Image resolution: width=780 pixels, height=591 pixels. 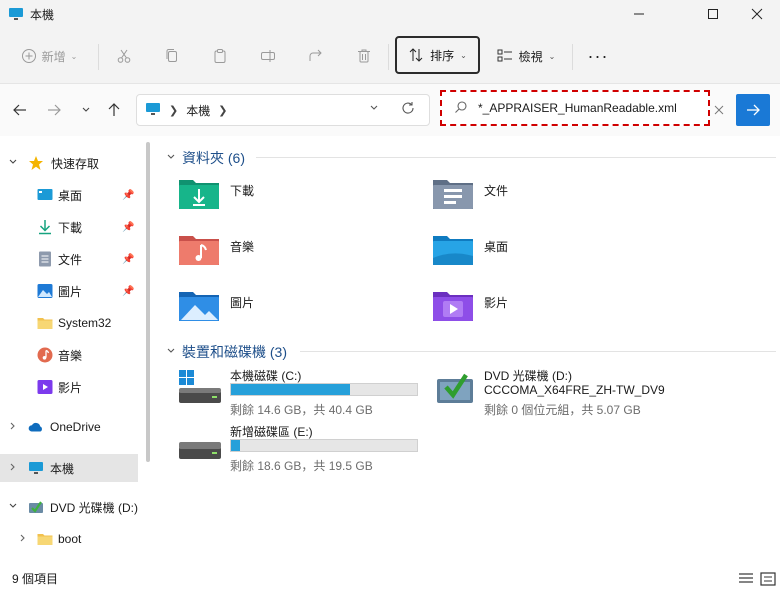 I want to click on breadcrumb-this-pc: 本機, so click(x=198, y=110).